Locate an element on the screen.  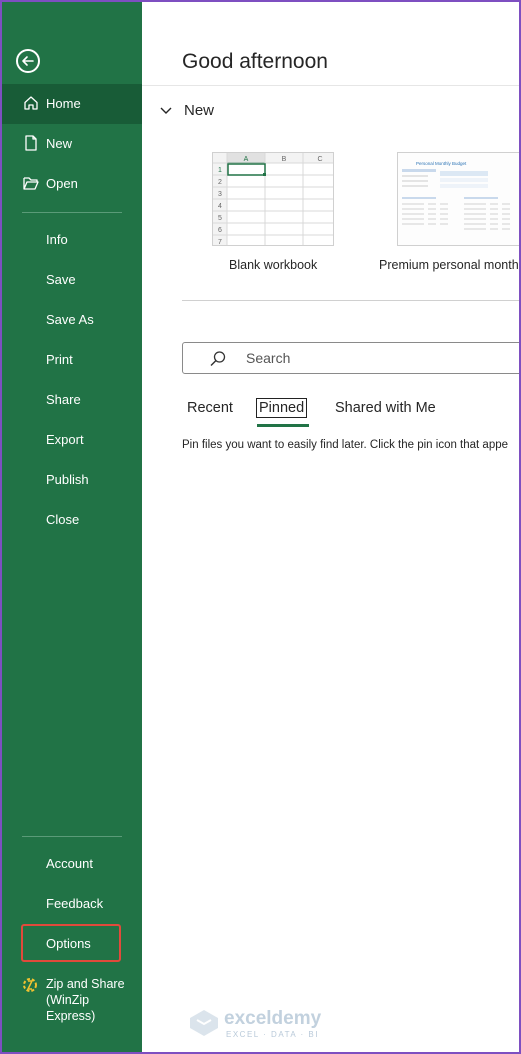
nav-open: Open is located at coordinates (72, 184).